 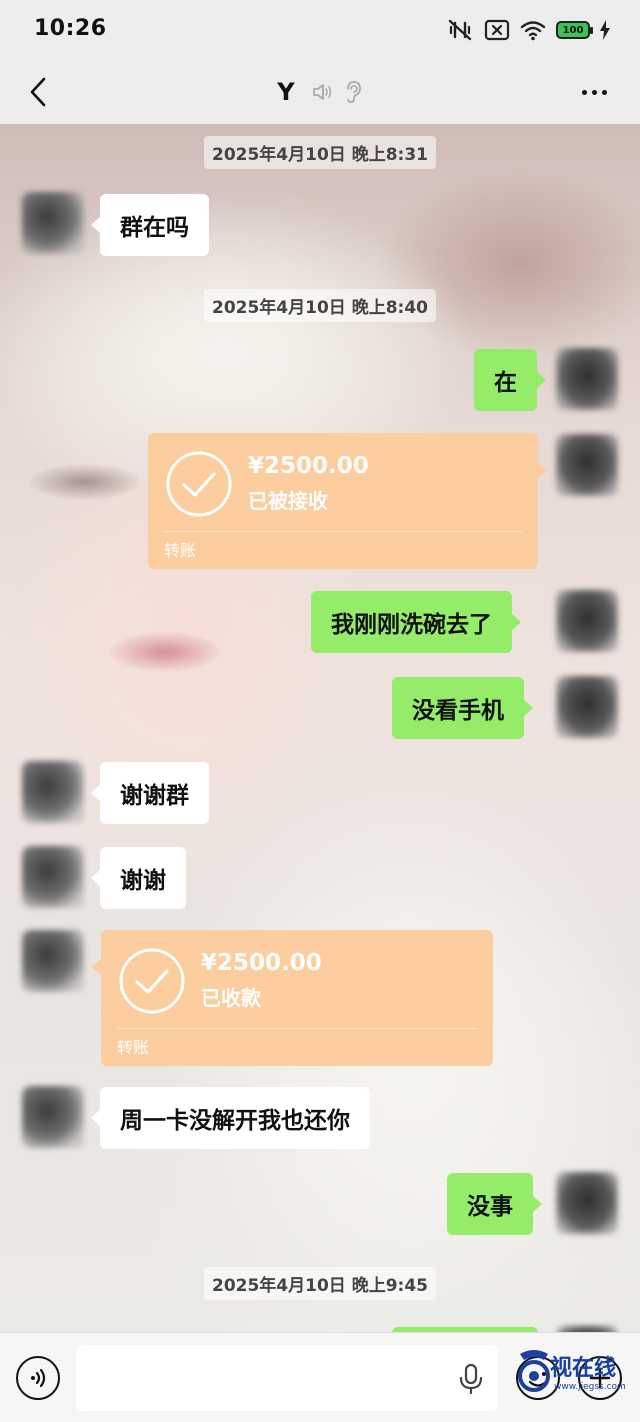 I want to click on charging-icon, so click(x=605, y=30).